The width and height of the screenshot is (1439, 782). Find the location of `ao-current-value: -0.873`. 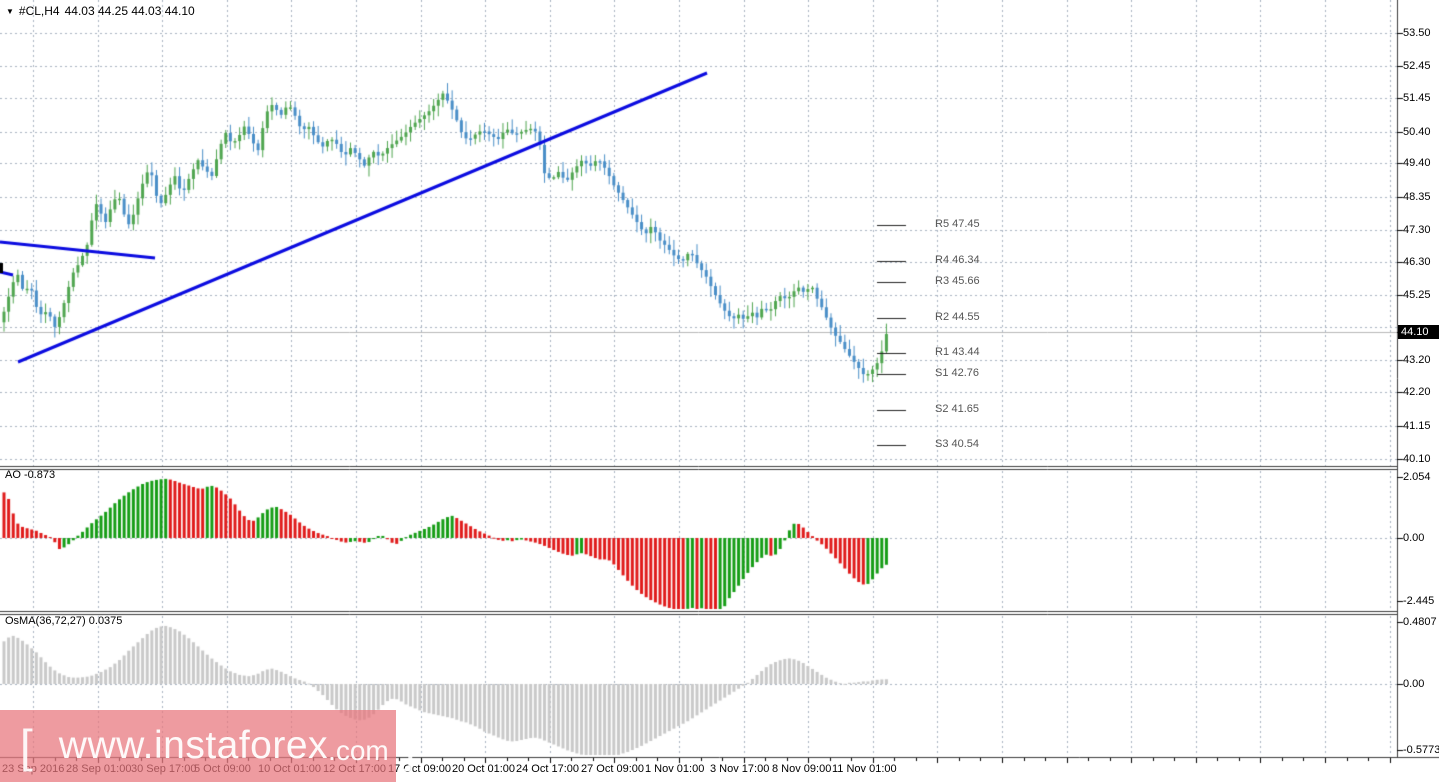

ao-current-value: -0.873 is located at coordinates (39, 475).